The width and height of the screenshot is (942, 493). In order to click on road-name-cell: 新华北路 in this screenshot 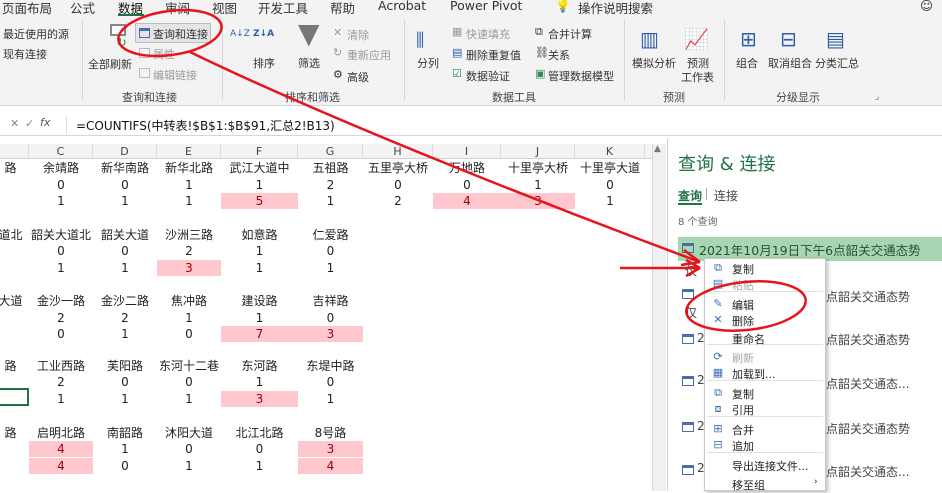, I will do `click(189, 168)`.